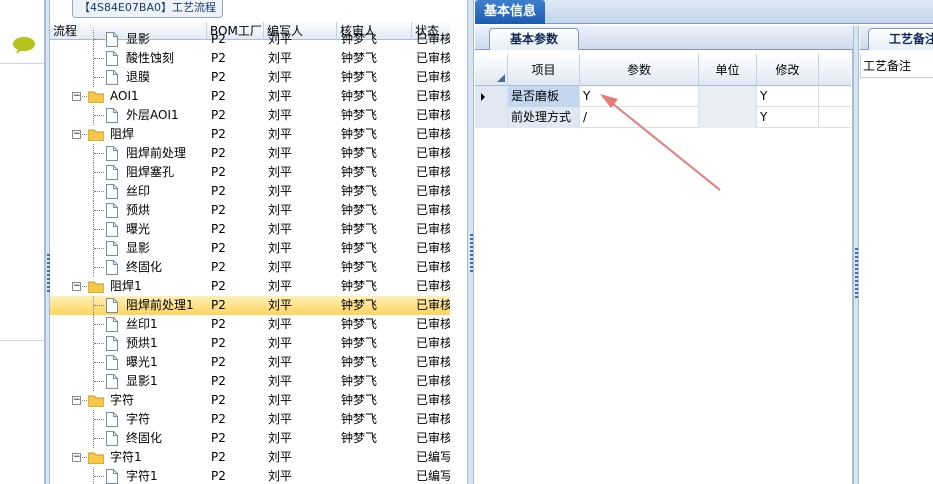  What do you see at coordinates (510, 12) in the screenshot?
I see `tab-basic-info: 基本信息` at bounding box center [510, 12].